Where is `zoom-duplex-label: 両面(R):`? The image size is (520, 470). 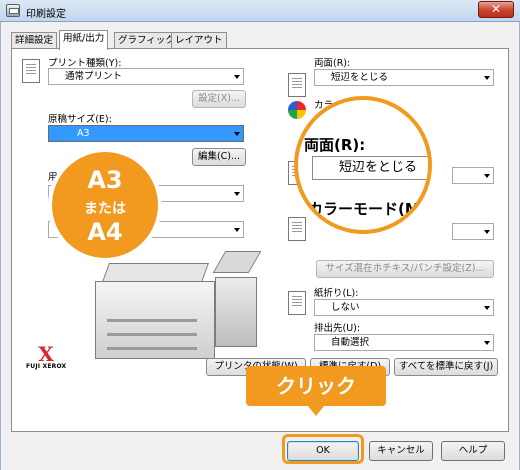 zoom-duplex-label: 両面(R): is located at coordinates (335, 145).